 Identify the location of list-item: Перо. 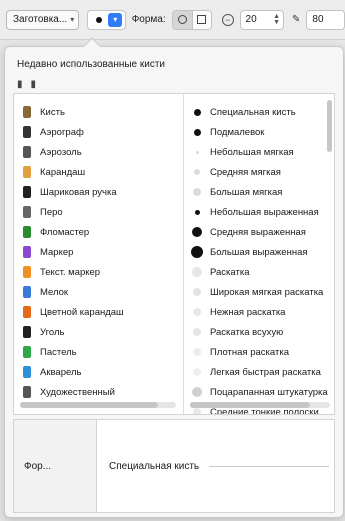
(98, 212).